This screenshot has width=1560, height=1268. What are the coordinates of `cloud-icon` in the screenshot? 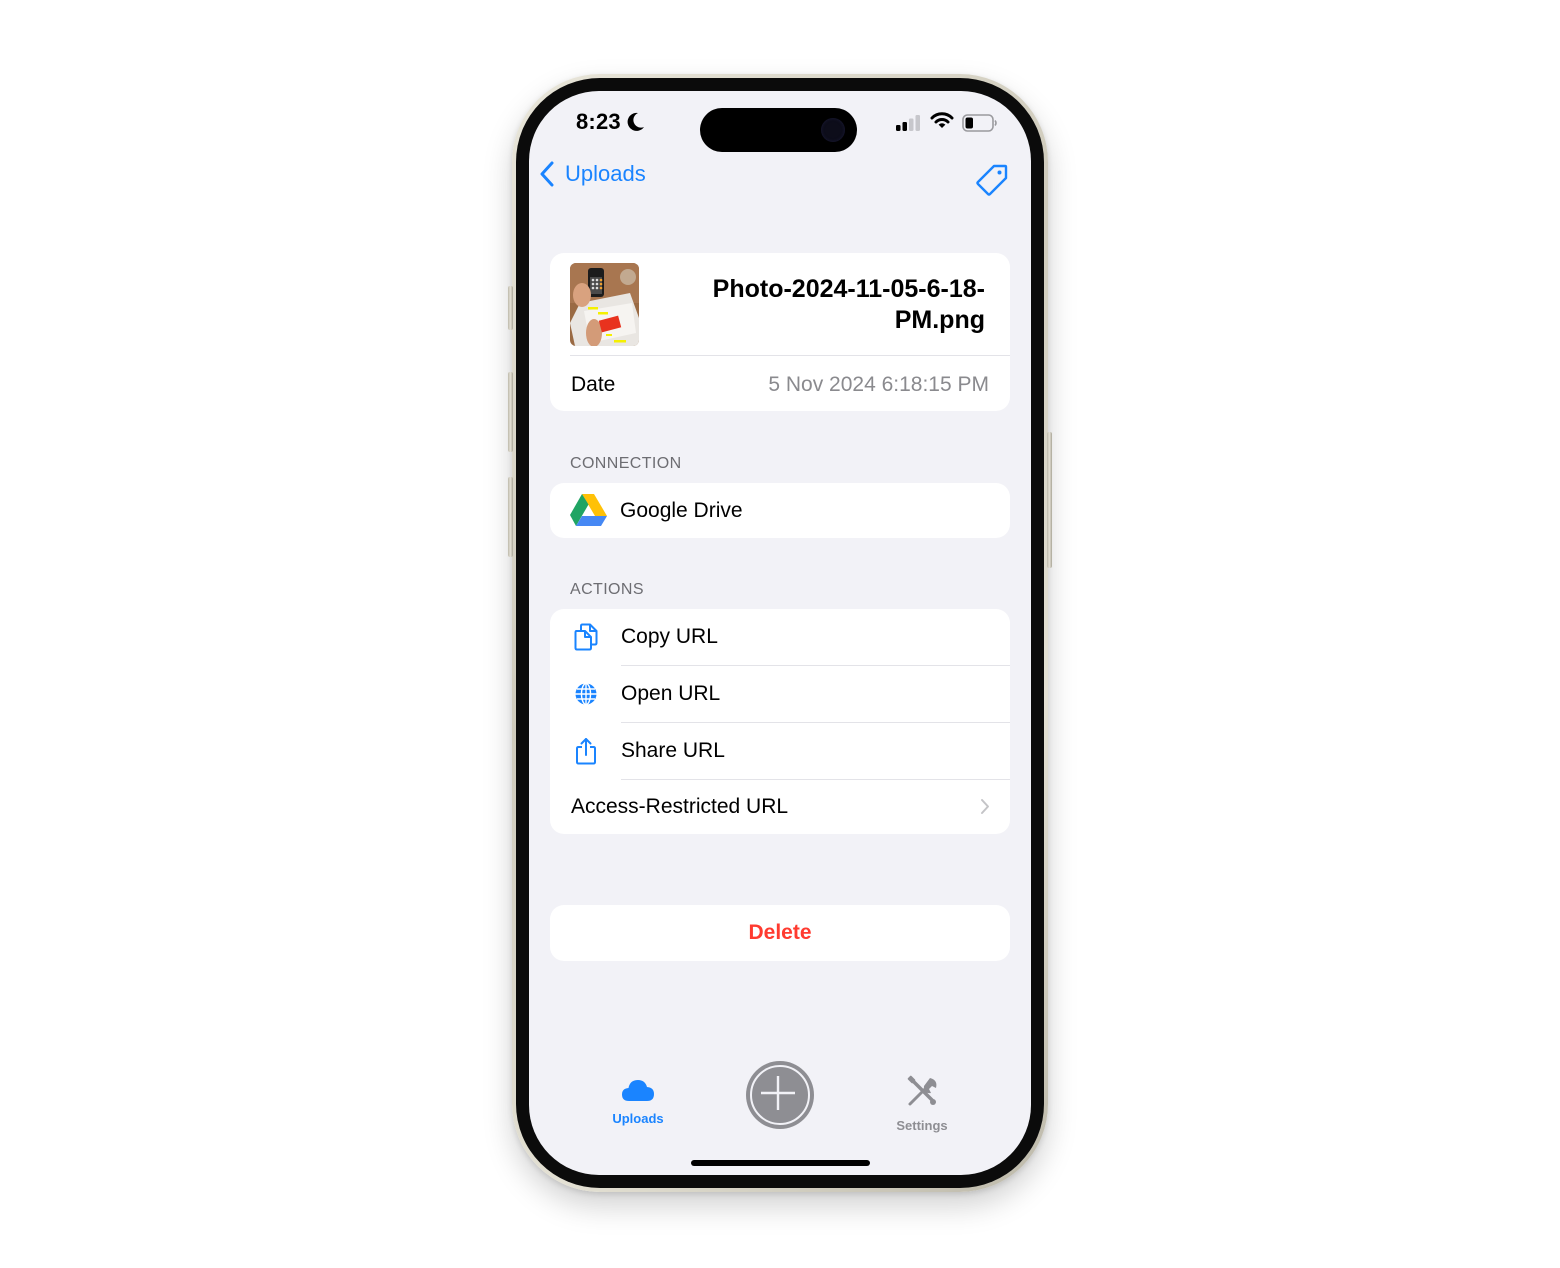 It's located at (638, 1090).